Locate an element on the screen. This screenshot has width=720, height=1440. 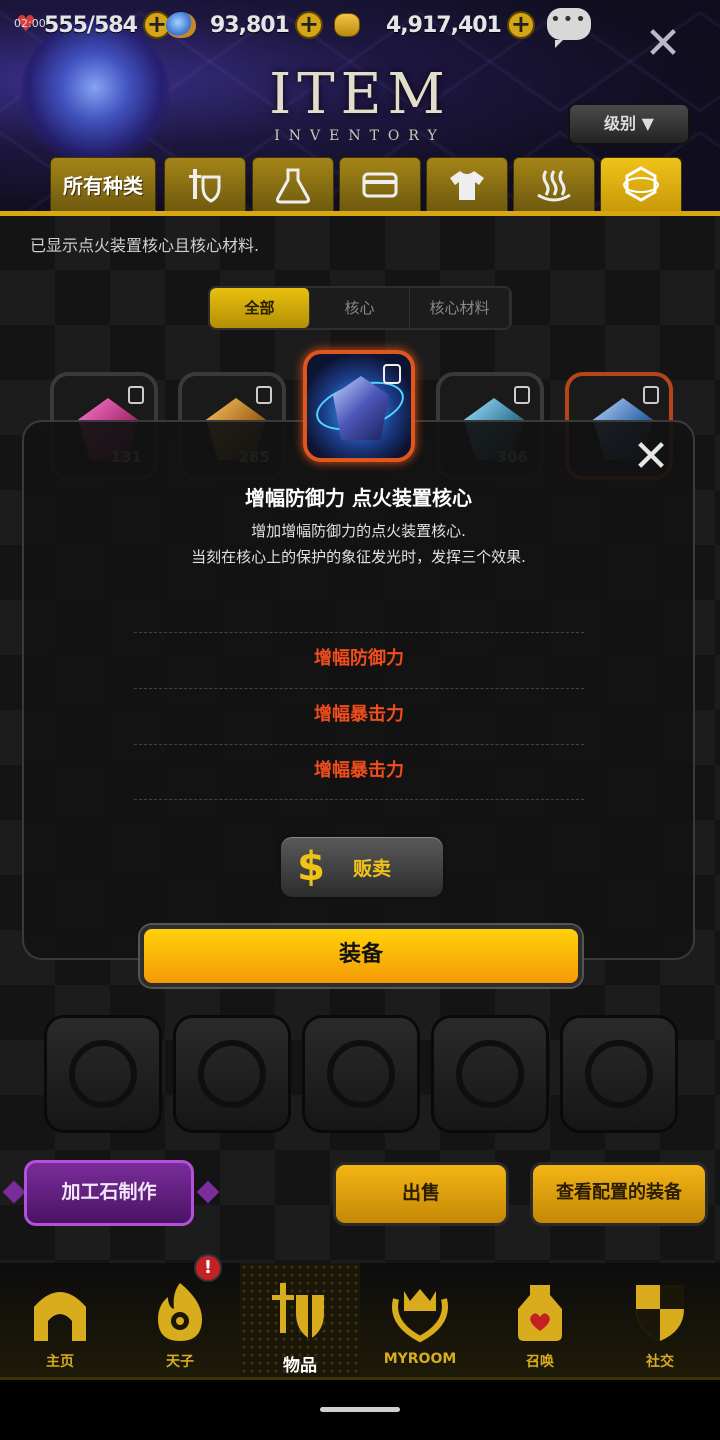
flame-eye-icon is located at coordinates (180, 1312).